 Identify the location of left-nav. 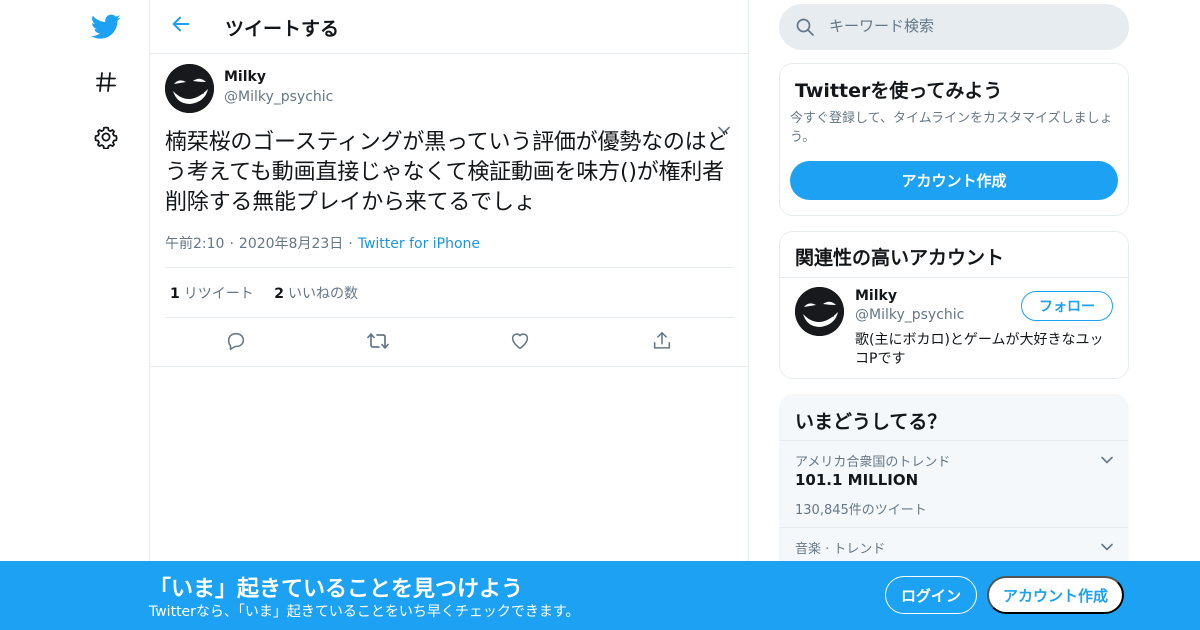
(75, 315).